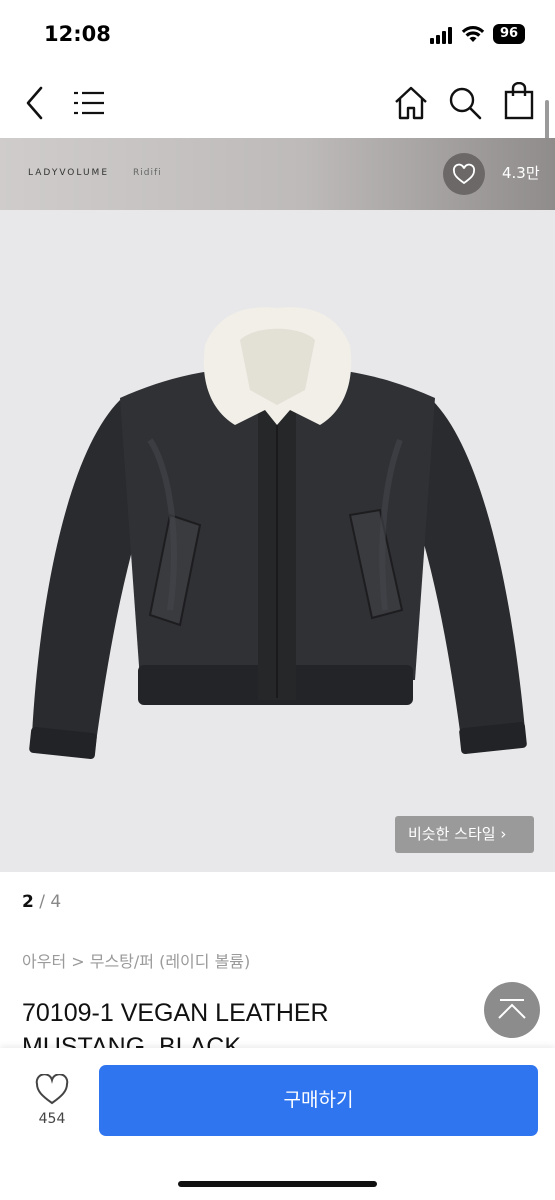 The image size is (555, 1200). I want to click on wishlist-heart-icon, so click(52, 1090).